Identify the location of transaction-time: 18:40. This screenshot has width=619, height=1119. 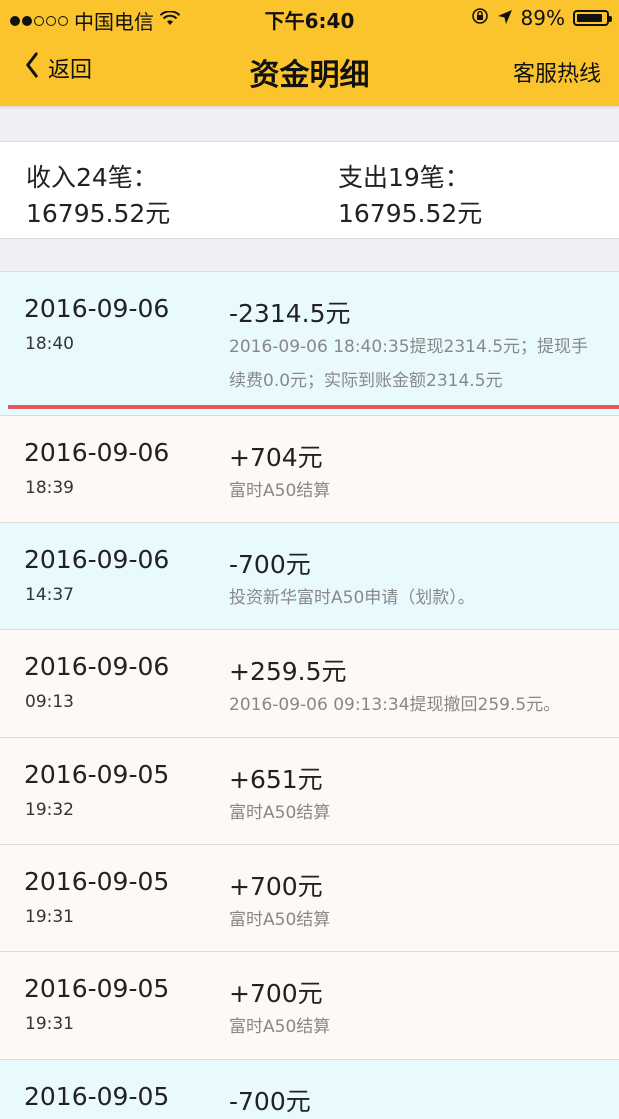
(49, 344).